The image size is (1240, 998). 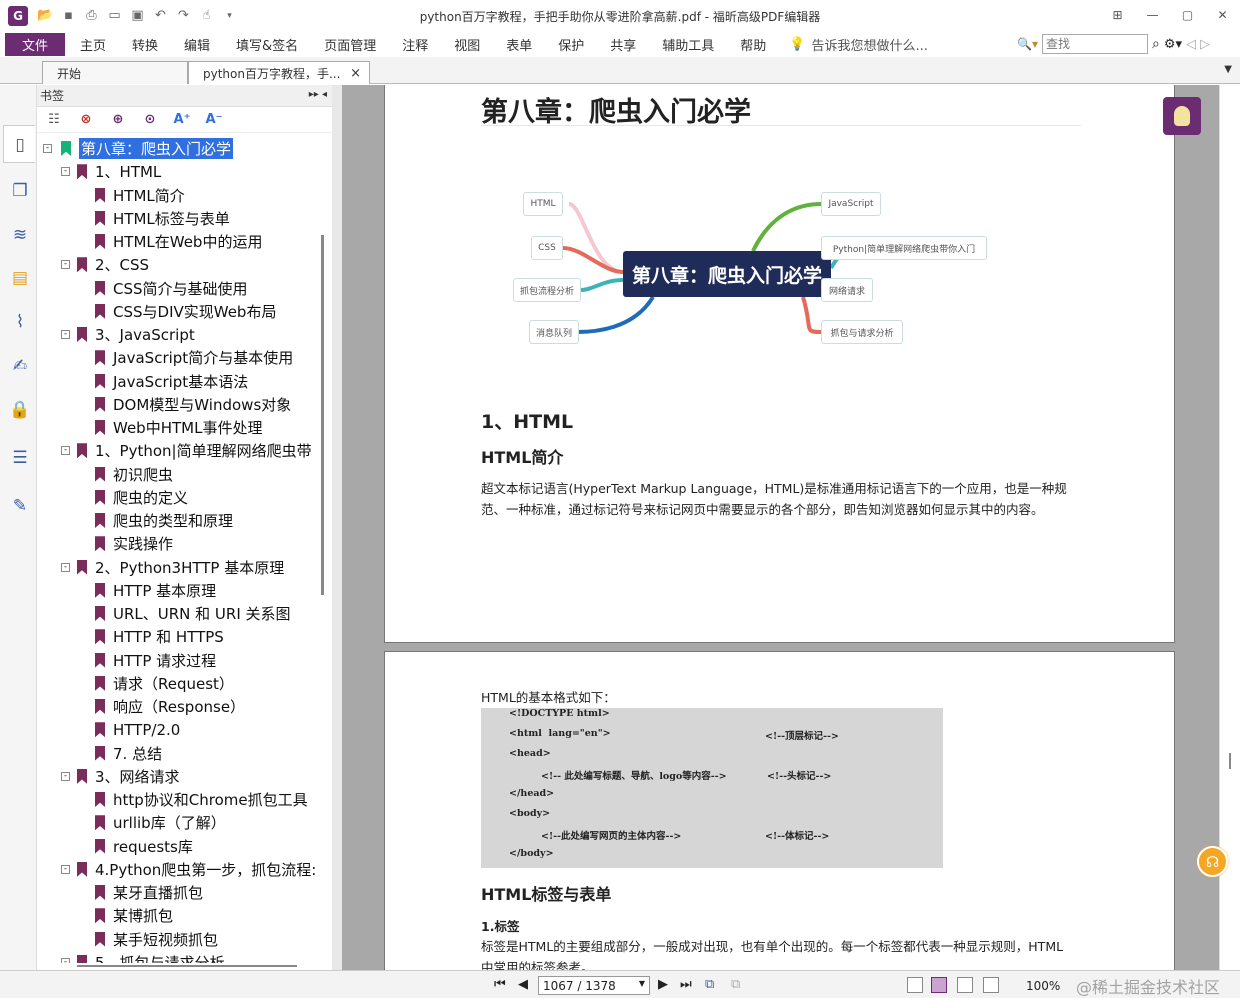 What do you see at coordinates (20, 410) in the screenshot?
I see `security-icon: 🔒` at bounding box center [20, 410].